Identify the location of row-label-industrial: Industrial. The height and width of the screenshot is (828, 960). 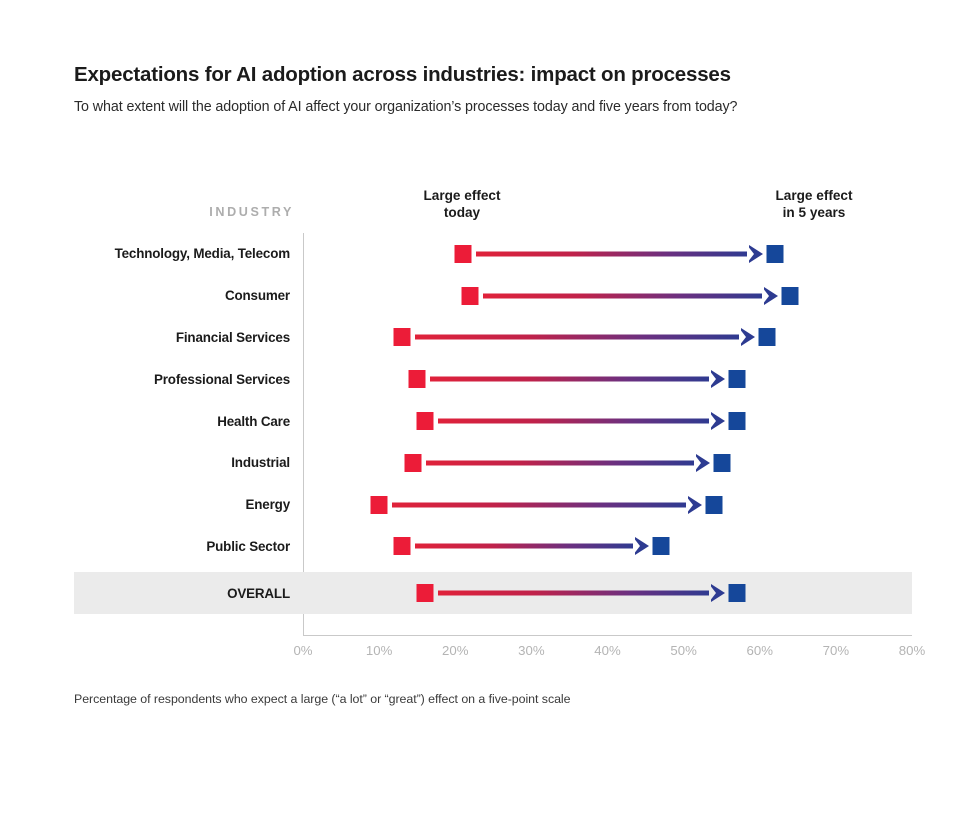
(260, 463).